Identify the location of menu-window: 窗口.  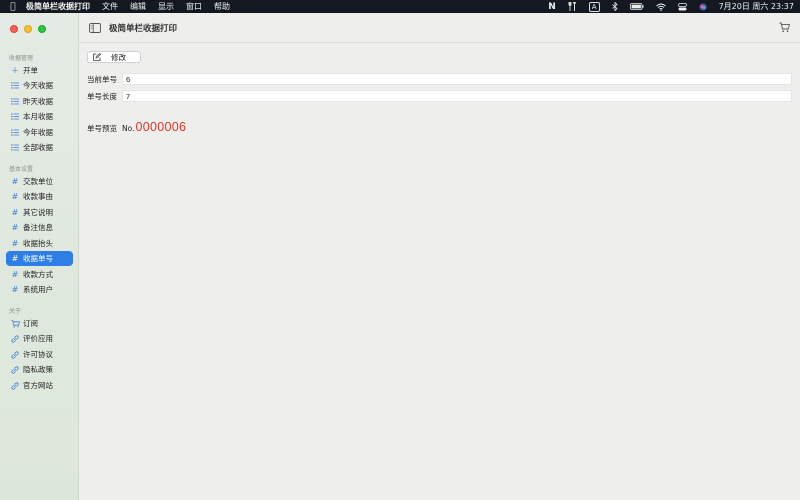
(194, 6).